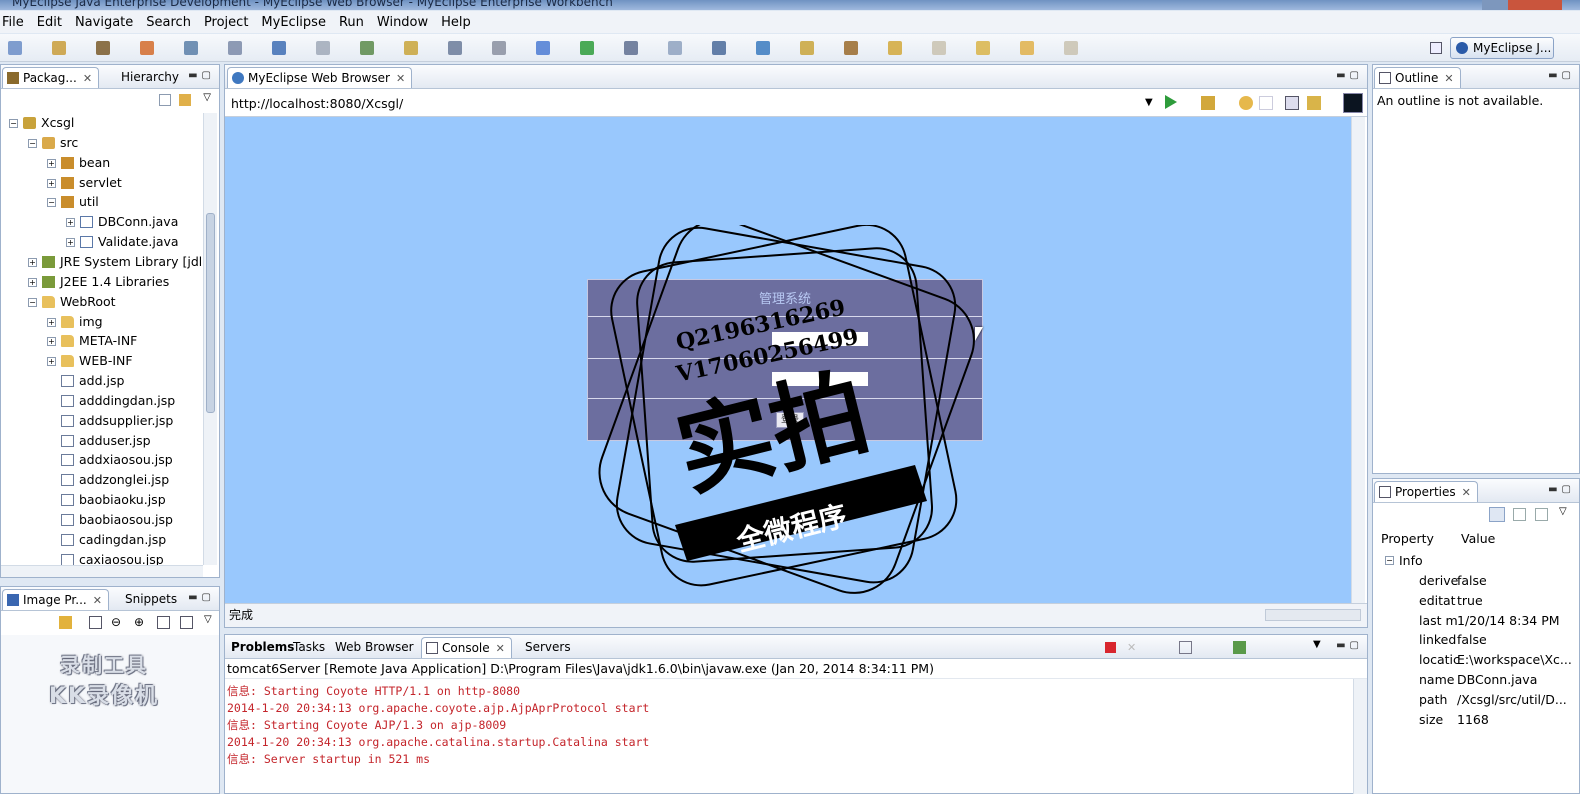 The height and width of the screenshot is (794, 1580). Describe the element at coordinates (456, 22) in the screenshot. I see `menu-item-help: Help` at that location.